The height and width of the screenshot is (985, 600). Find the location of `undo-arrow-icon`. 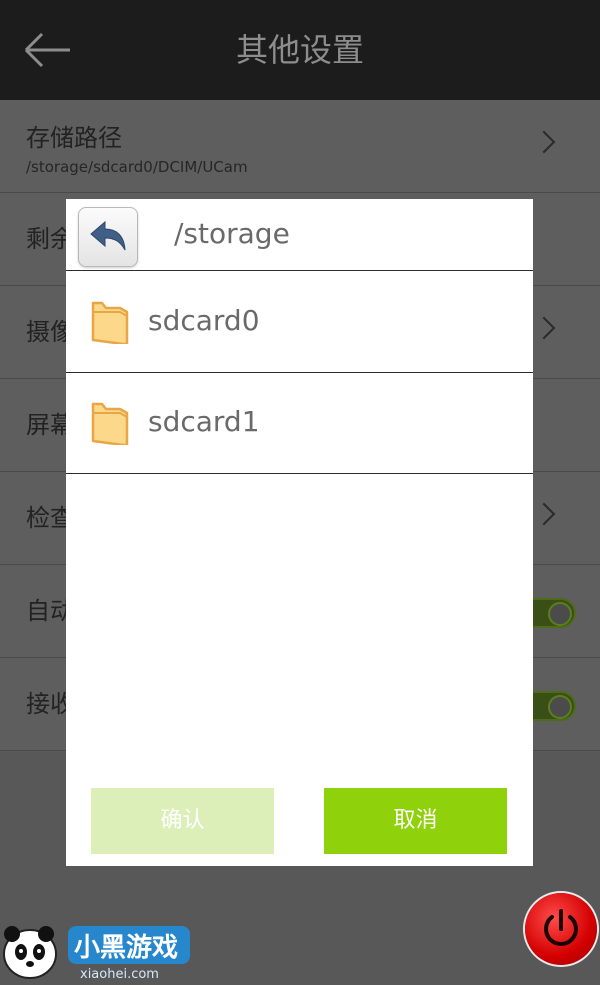

undo-arrow-icon is located at coordinates (108, 235).